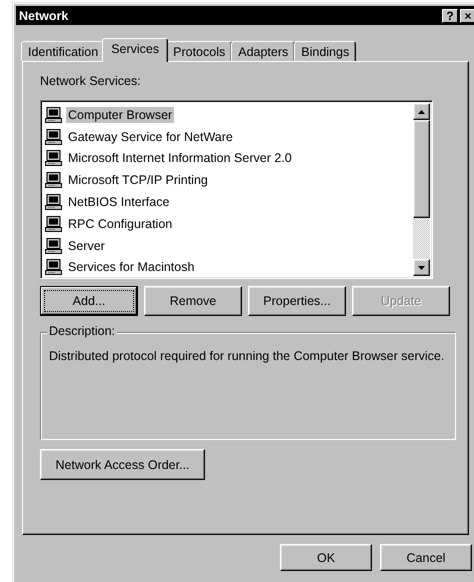  Describe the element at coordinates (247, 356) in the screenshot. I see `description-text: Distributed protocol required for running the Computer Browser service.` at that location.